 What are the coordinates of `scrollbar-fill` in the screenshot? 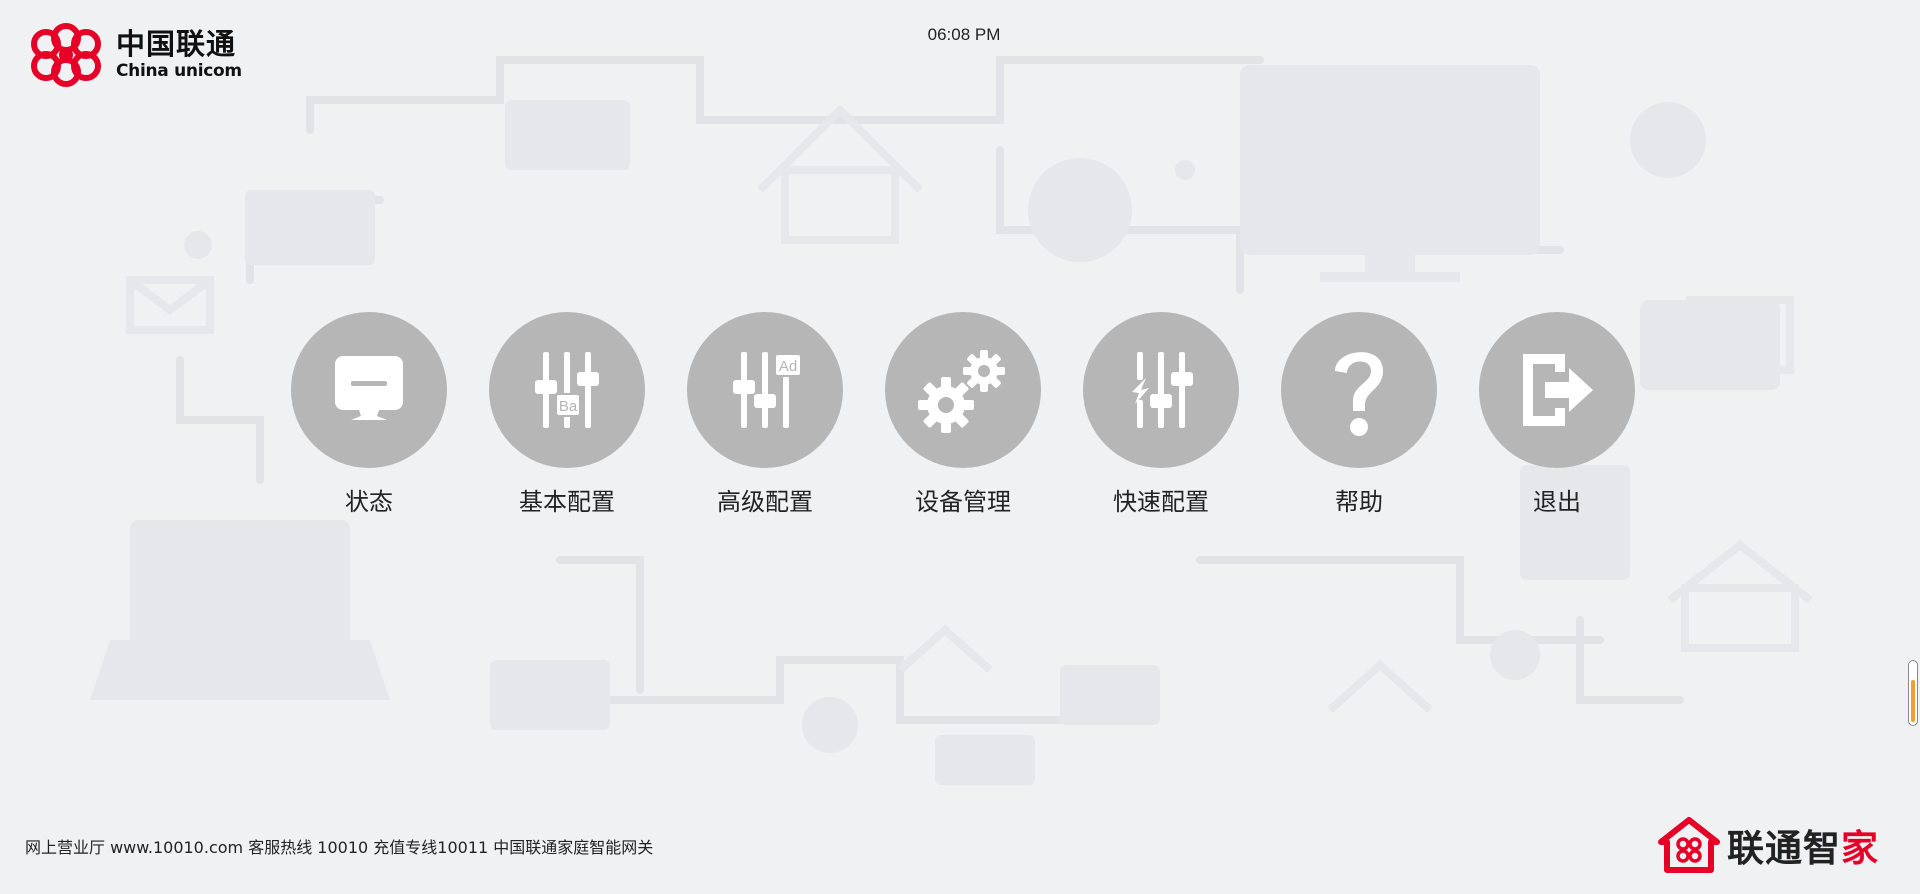 It's located at (1913, 701).